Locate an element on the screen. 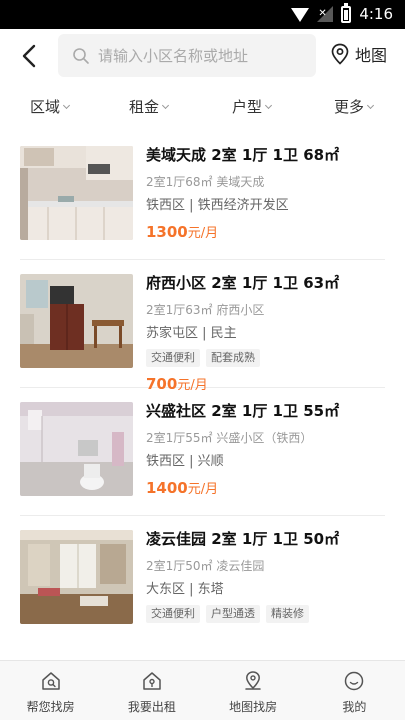 The image size is (405, 720). house-rent-icon is located at coordinates (152, 681).